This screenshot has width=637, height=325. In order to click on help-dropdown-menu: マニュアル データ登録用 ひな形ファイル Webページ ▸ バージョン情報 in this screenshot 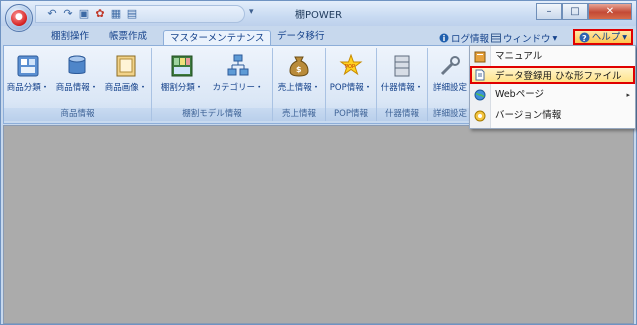, I will do `click(552, 87)`.